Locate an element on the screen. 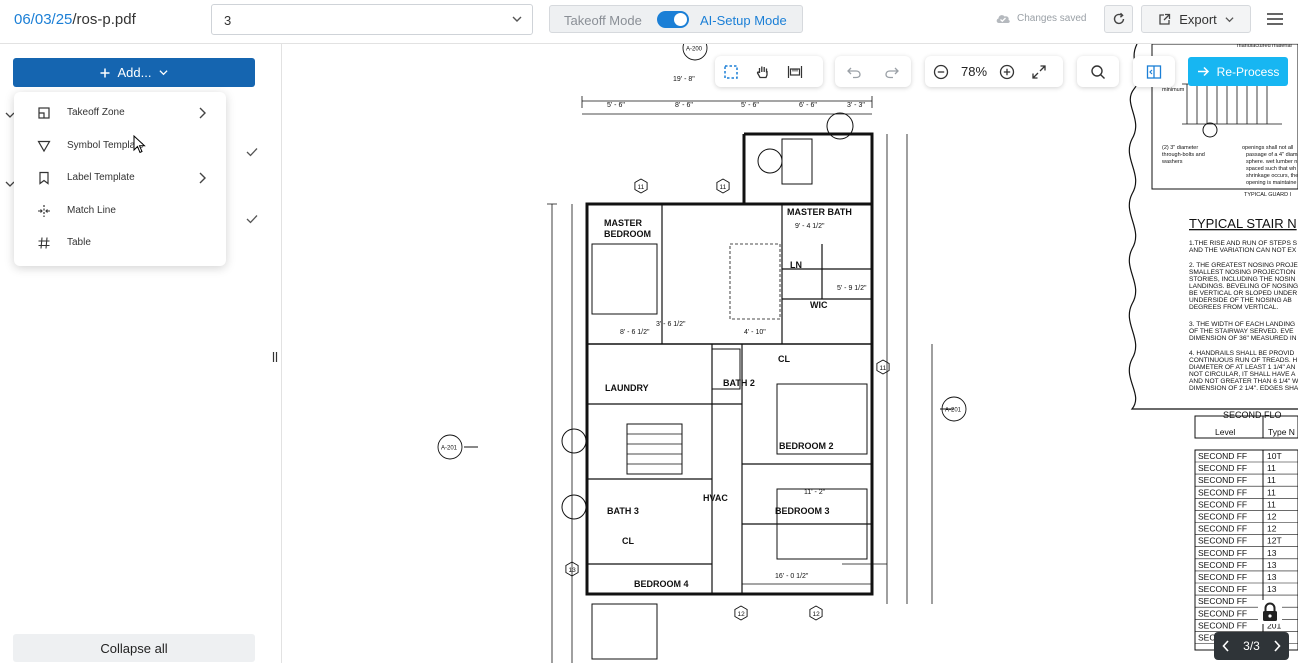 The image size is (1298, 663). page-indicator: 3/3 is located at coordinates (1251, 646).